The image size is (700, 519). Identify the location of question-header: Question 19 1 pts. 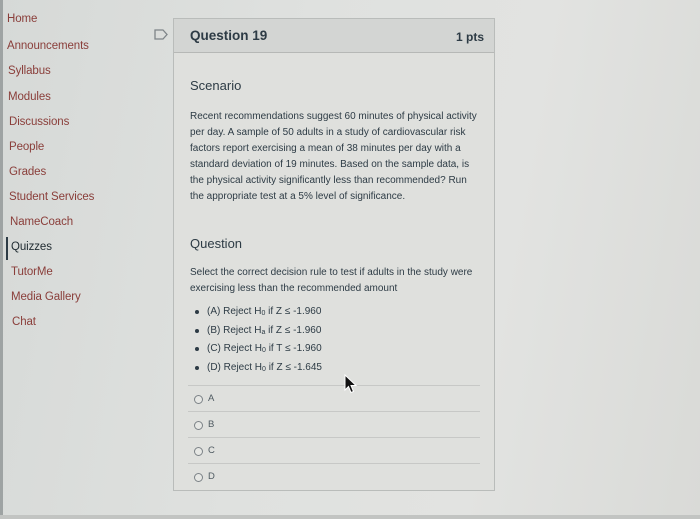
(334, 36).